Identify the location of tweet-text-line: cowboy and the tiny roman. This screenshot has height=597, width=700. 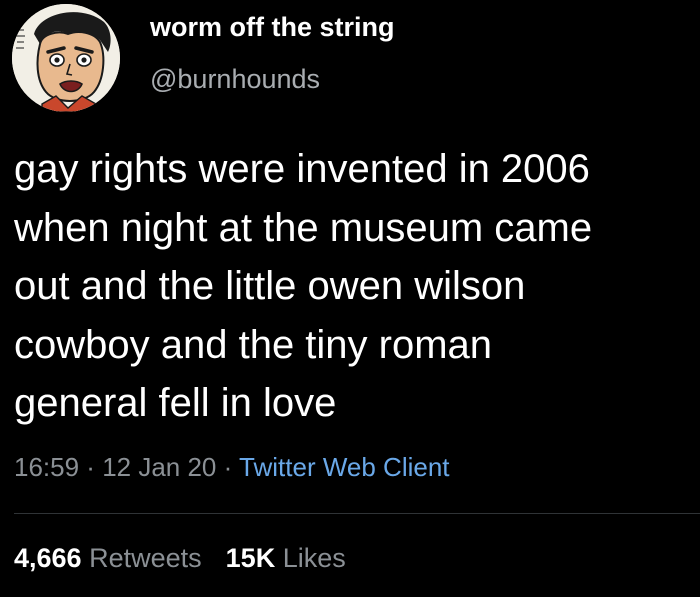
(253, 344).